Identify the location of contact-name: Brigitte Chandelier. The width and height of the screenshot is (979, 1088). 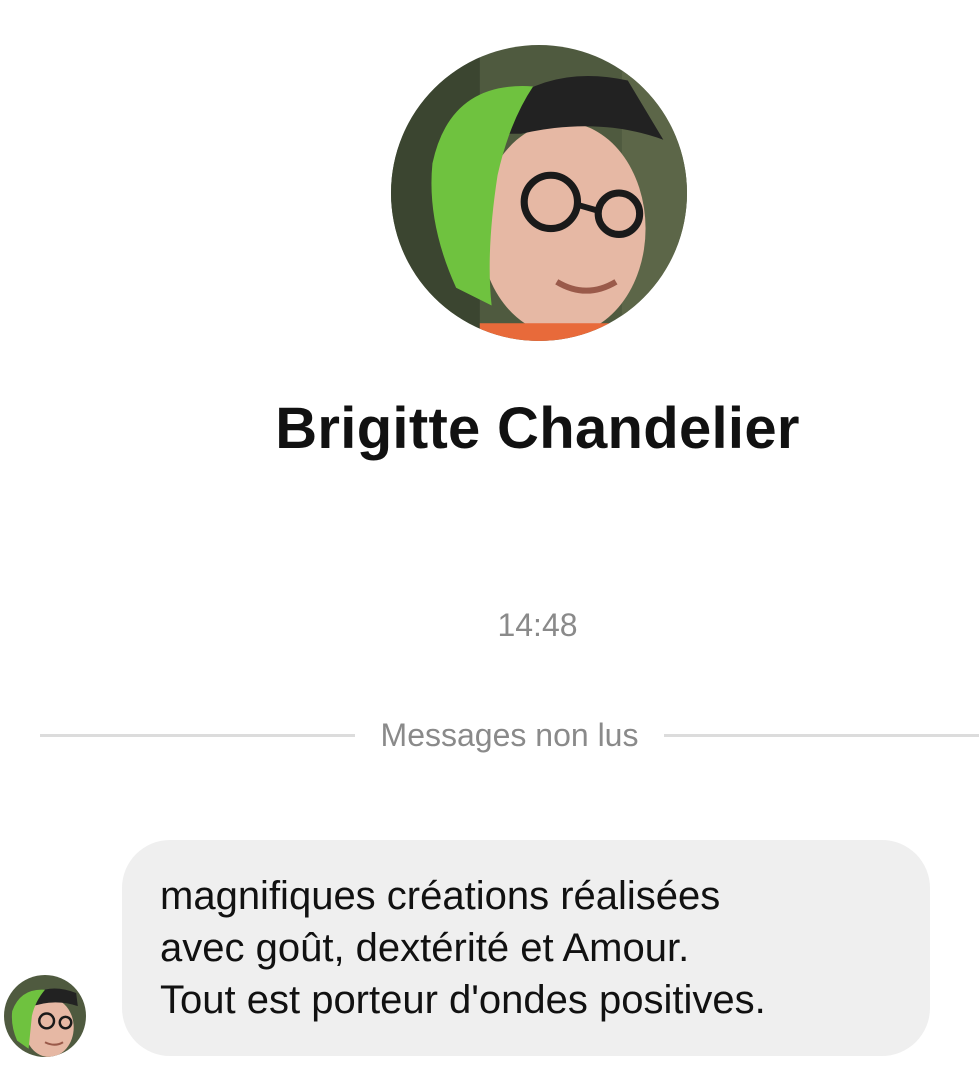
(489, 428).